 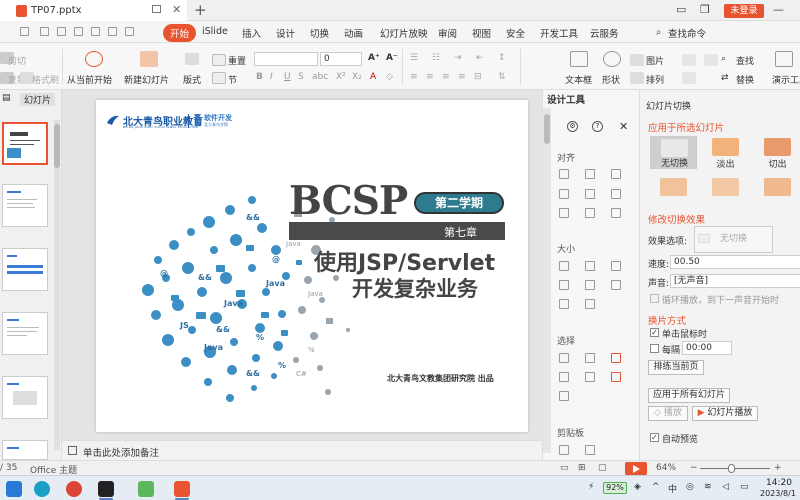 What do you see at coordinates (182, 489) in the screenshot?
I see `wps-presentation-icon` at bounding box center [182, 489].